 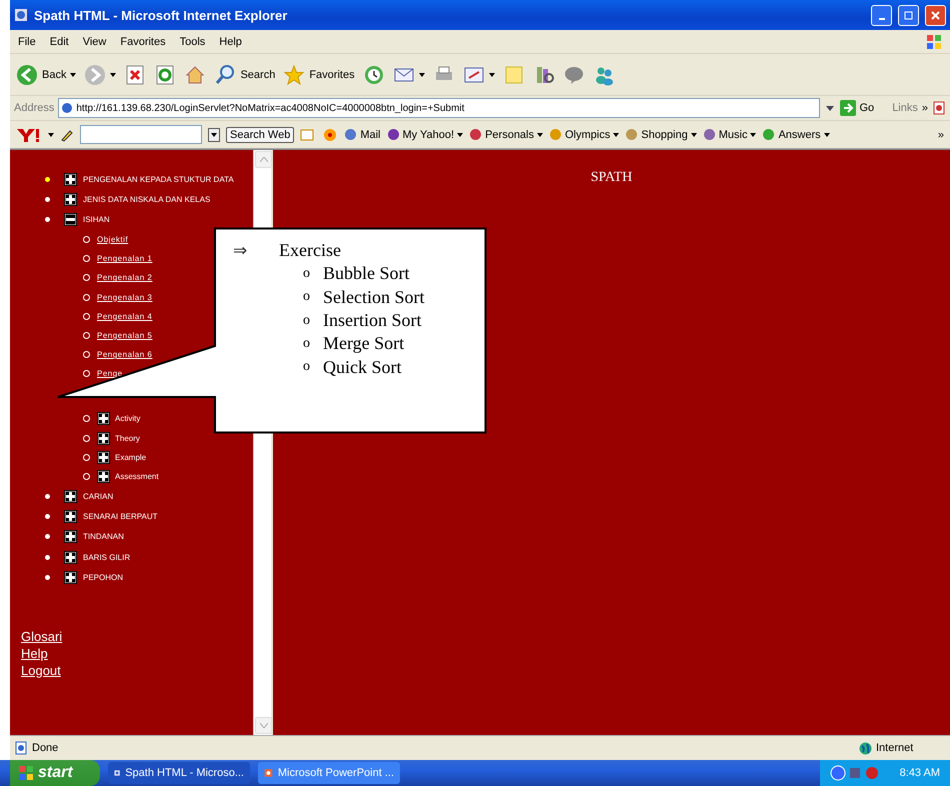 What do you see at coordinates (124, 316) in the screenshot?
I see `sidebar-link: Pengenalan 4` at bounding box center [124, 316].